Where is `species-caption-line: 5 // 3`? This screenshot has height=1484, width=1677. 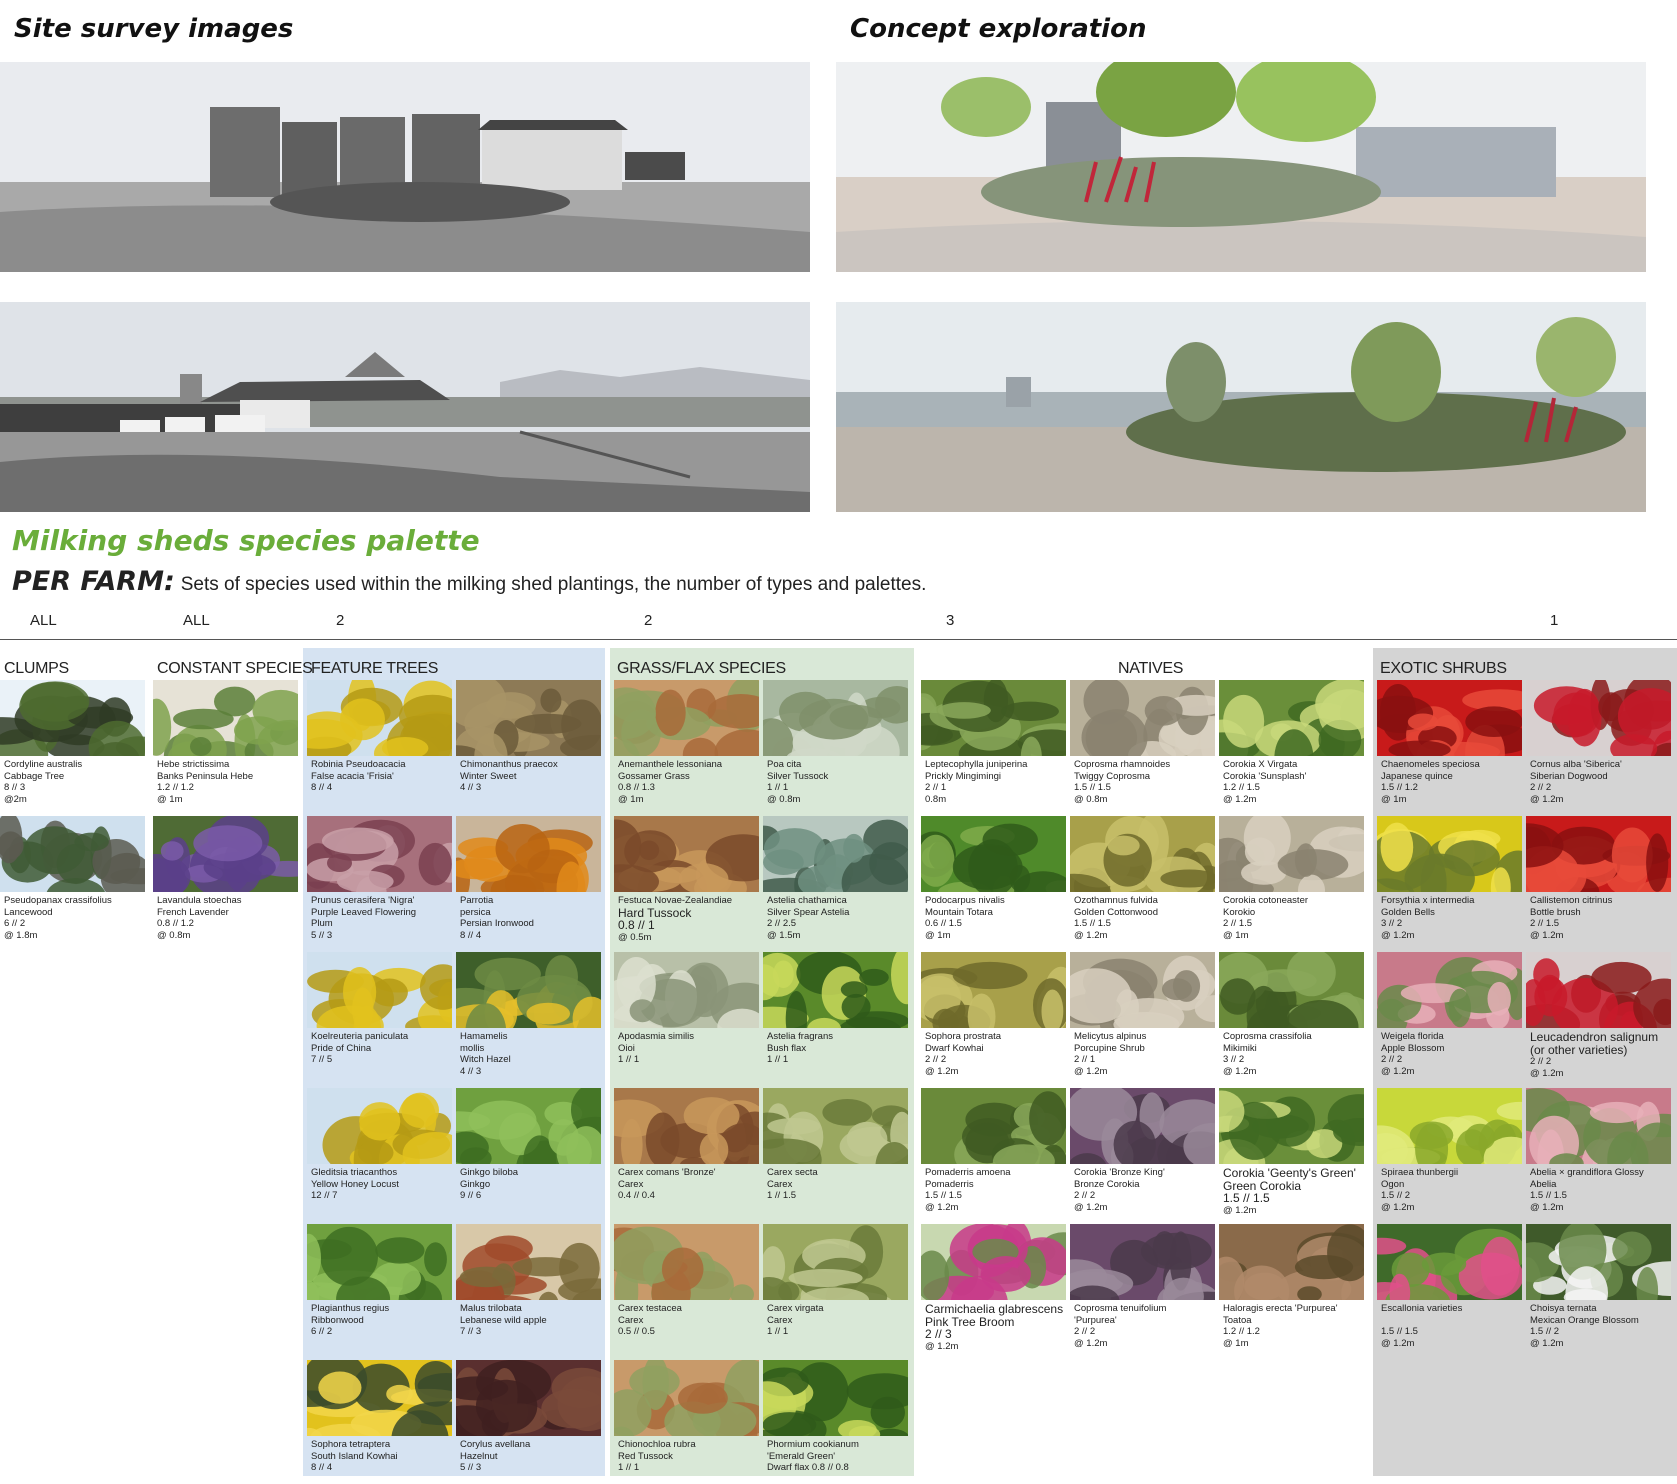
species-caption-line: 5 // 3 is located at coordinates (471, 1467).